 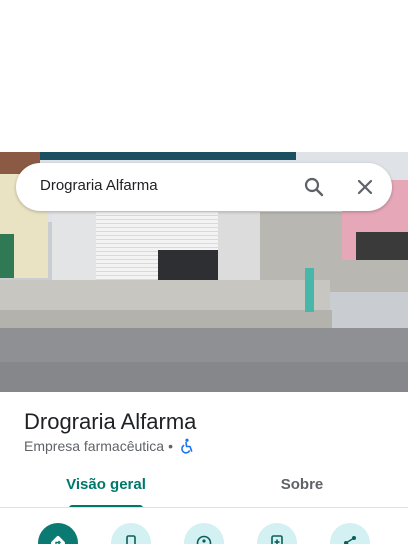 What do you see at coordinates (161, 156) in the screenshot?
I see `photo-shop-sign` at bounding box center [161, 156].